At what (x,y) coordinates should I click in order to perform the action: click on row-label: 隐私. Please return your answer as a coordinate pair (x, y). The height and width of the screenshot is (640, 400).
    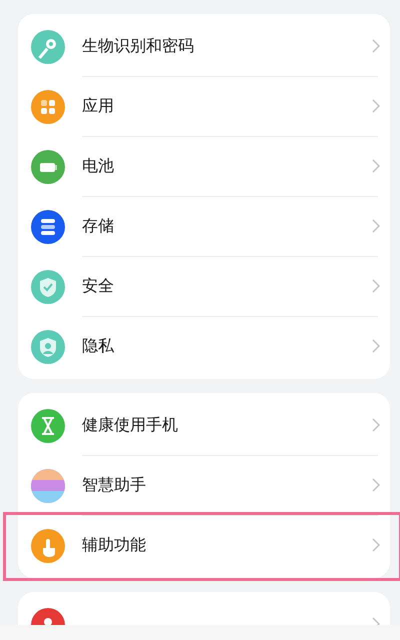
    Looking at the image, I should click on (98, 346).